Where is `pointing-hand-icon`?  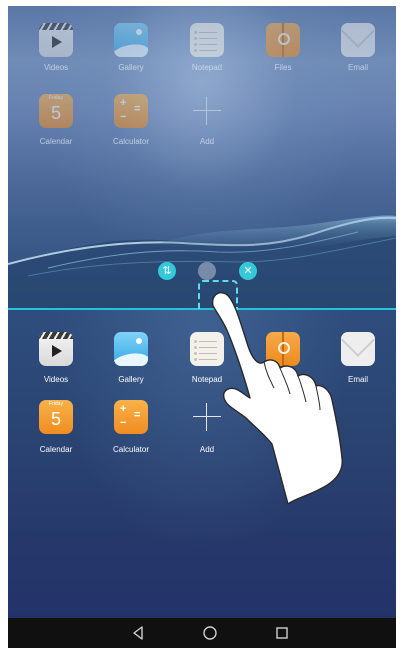 pointing-hand-icon is located at coordinates (277, 398).